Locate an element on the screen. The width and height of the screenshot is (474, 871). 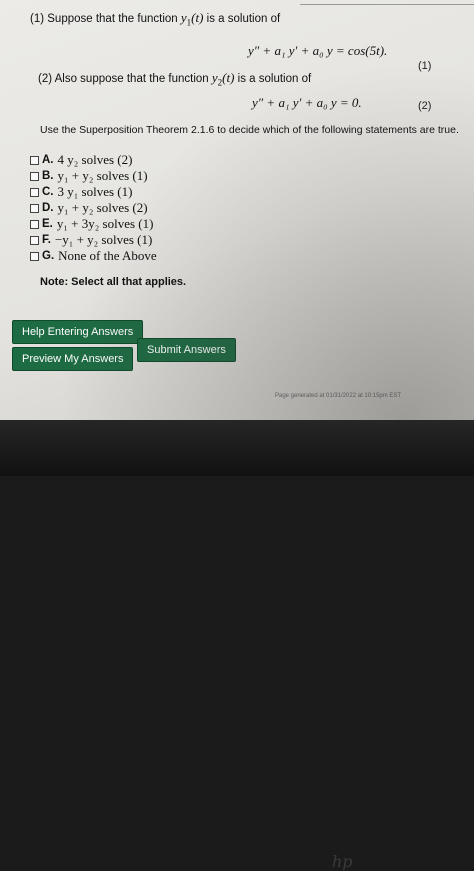
option-f: F. −y₁ + y₂ solves (1) is located at coordinates (91, 240).